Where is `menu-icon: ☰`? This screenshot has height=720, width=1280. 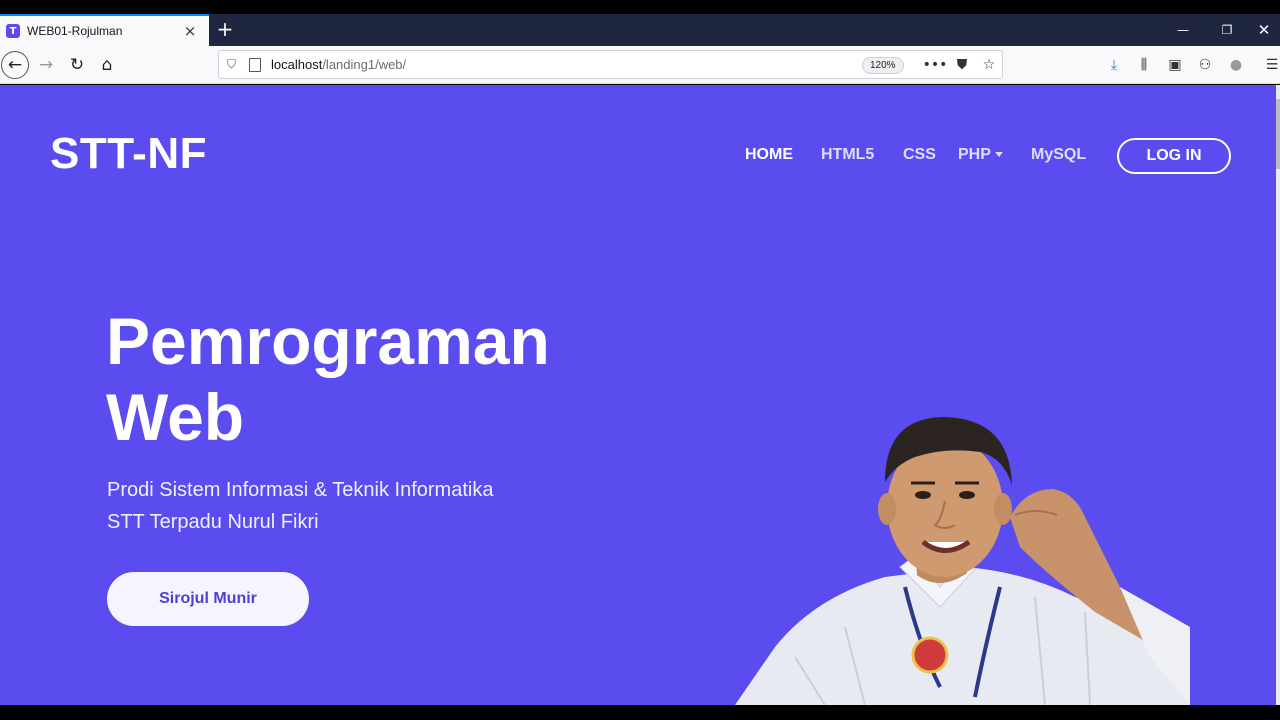 menu-icon: ☰ is located at coordinates (1271, 65).